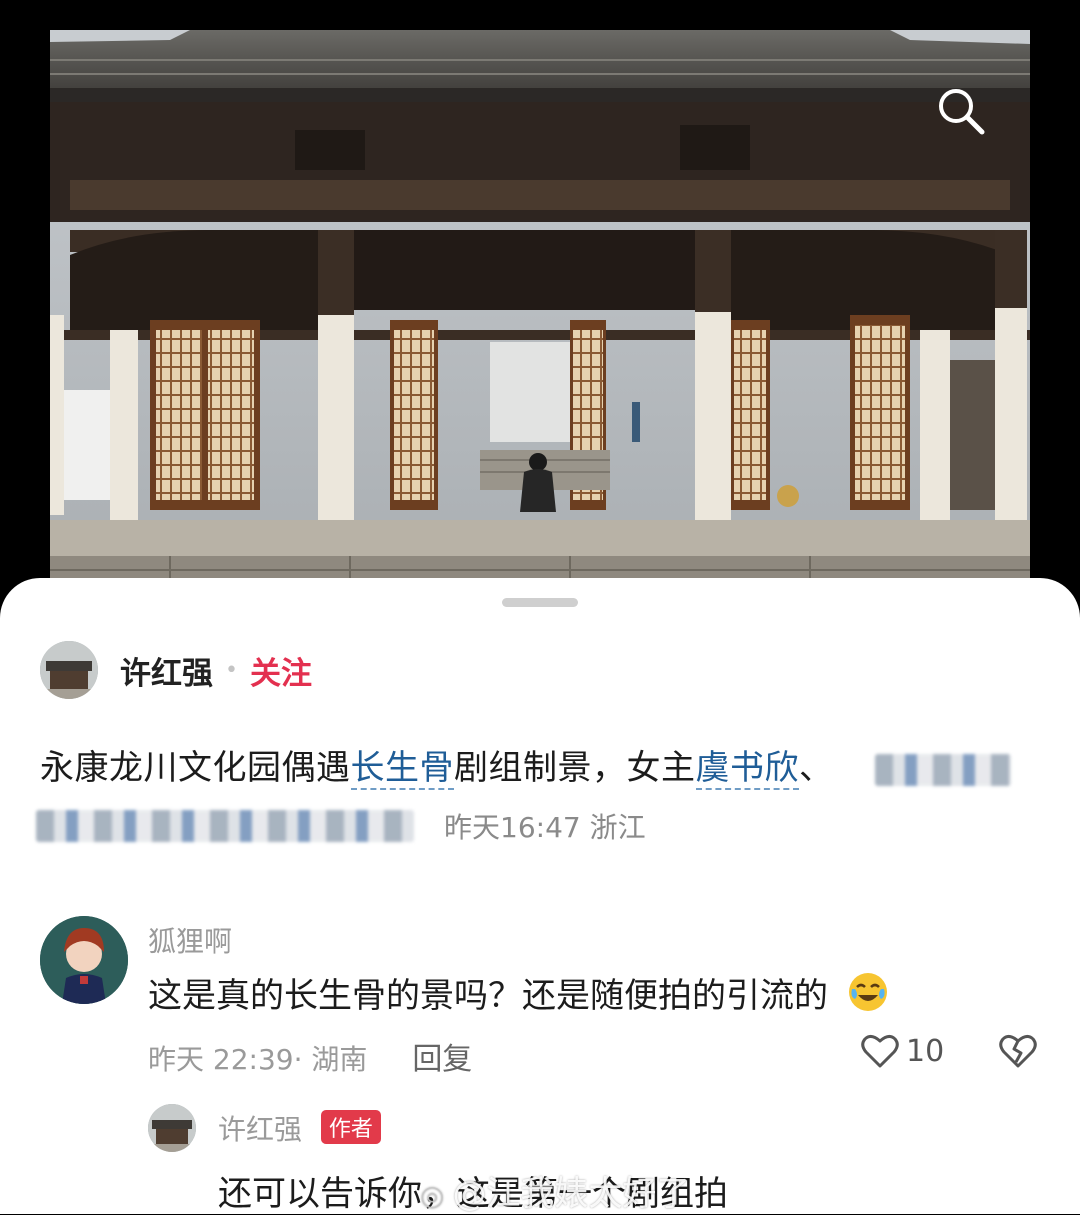  I want to click on comment-meta: 昨天 22:39· 湖南 回复, so click(310, 1056).